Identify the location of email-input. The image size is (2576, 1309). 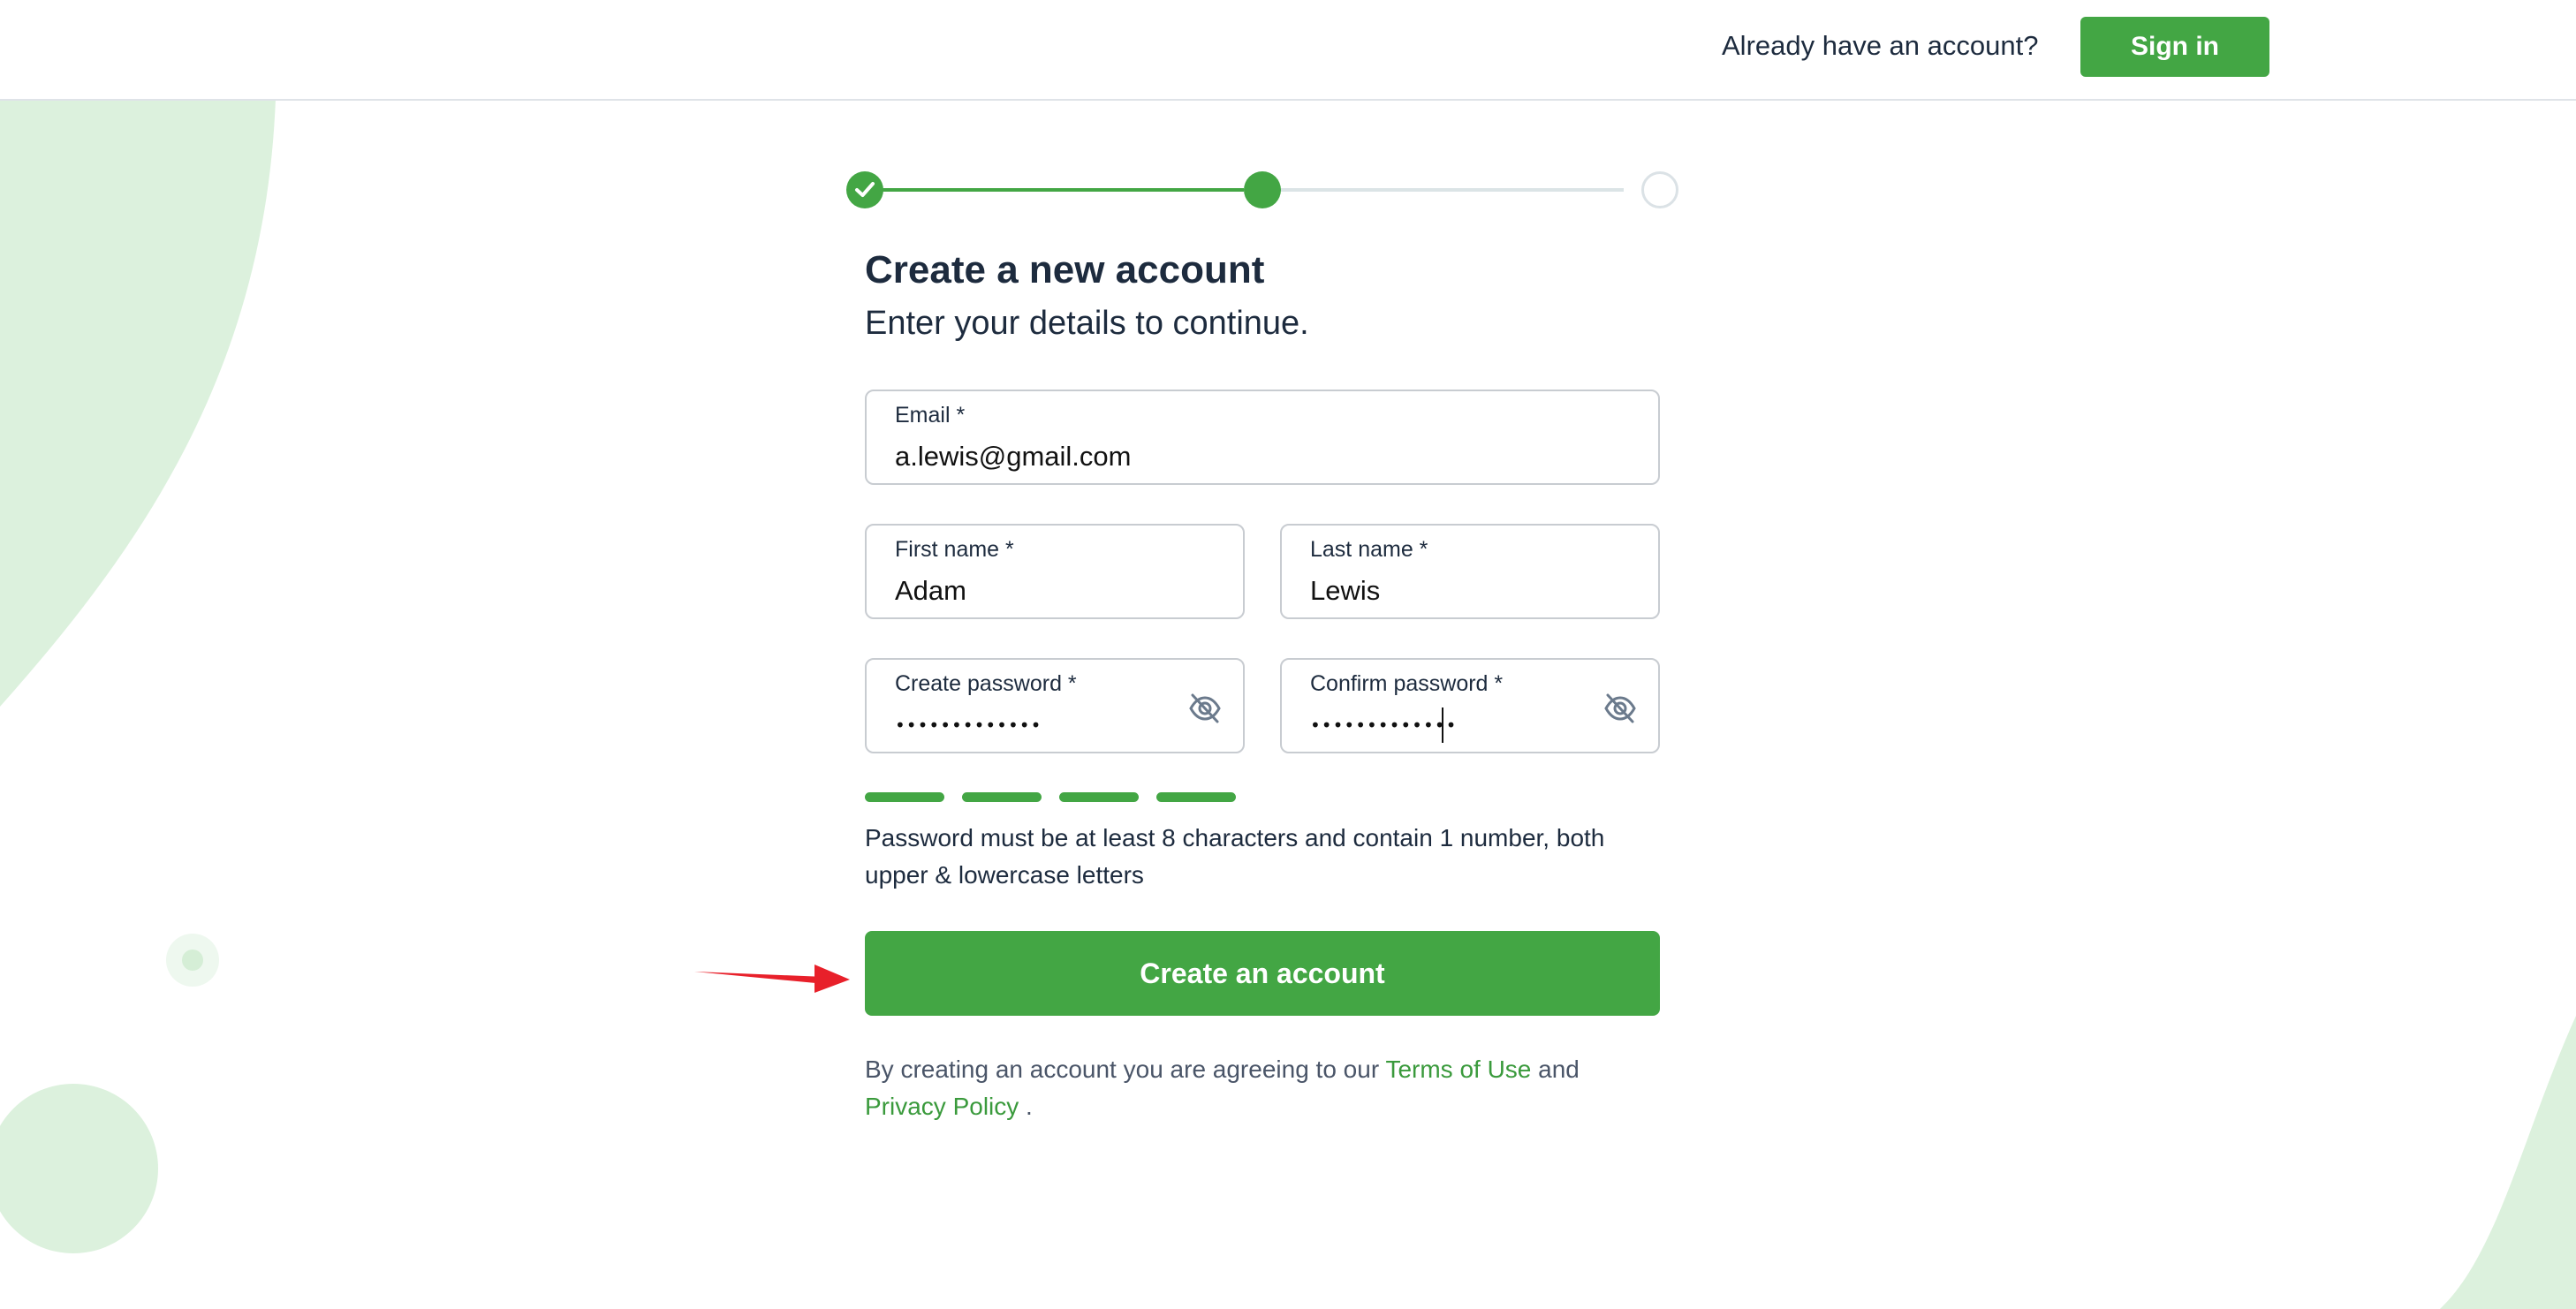
(1238, 456).